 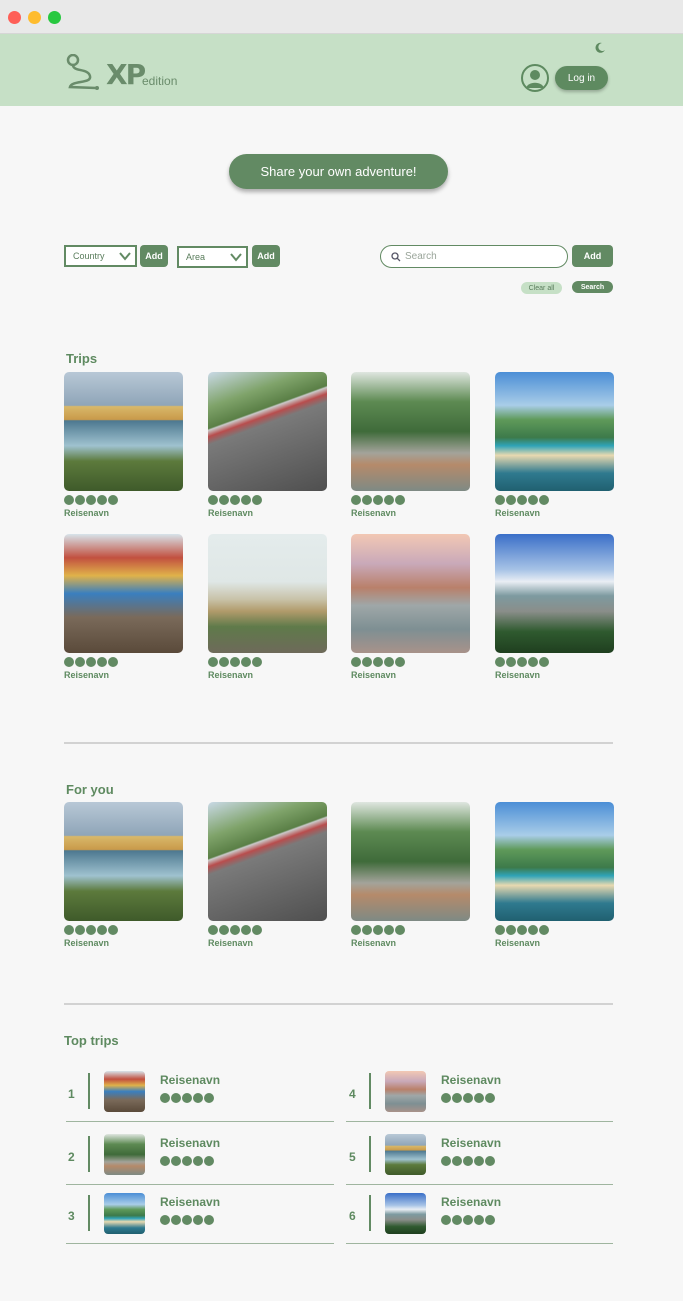 I want to click on top-trip-item: 2 Reisenavn, so click(x=198, y=1159).